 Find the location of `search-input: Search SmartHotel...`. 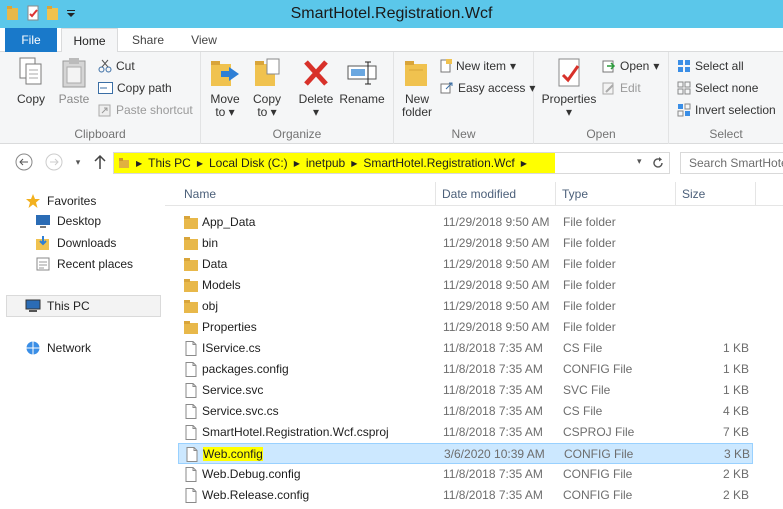

search-input: Search SmartHotel... is located at coordinates (731, 163).